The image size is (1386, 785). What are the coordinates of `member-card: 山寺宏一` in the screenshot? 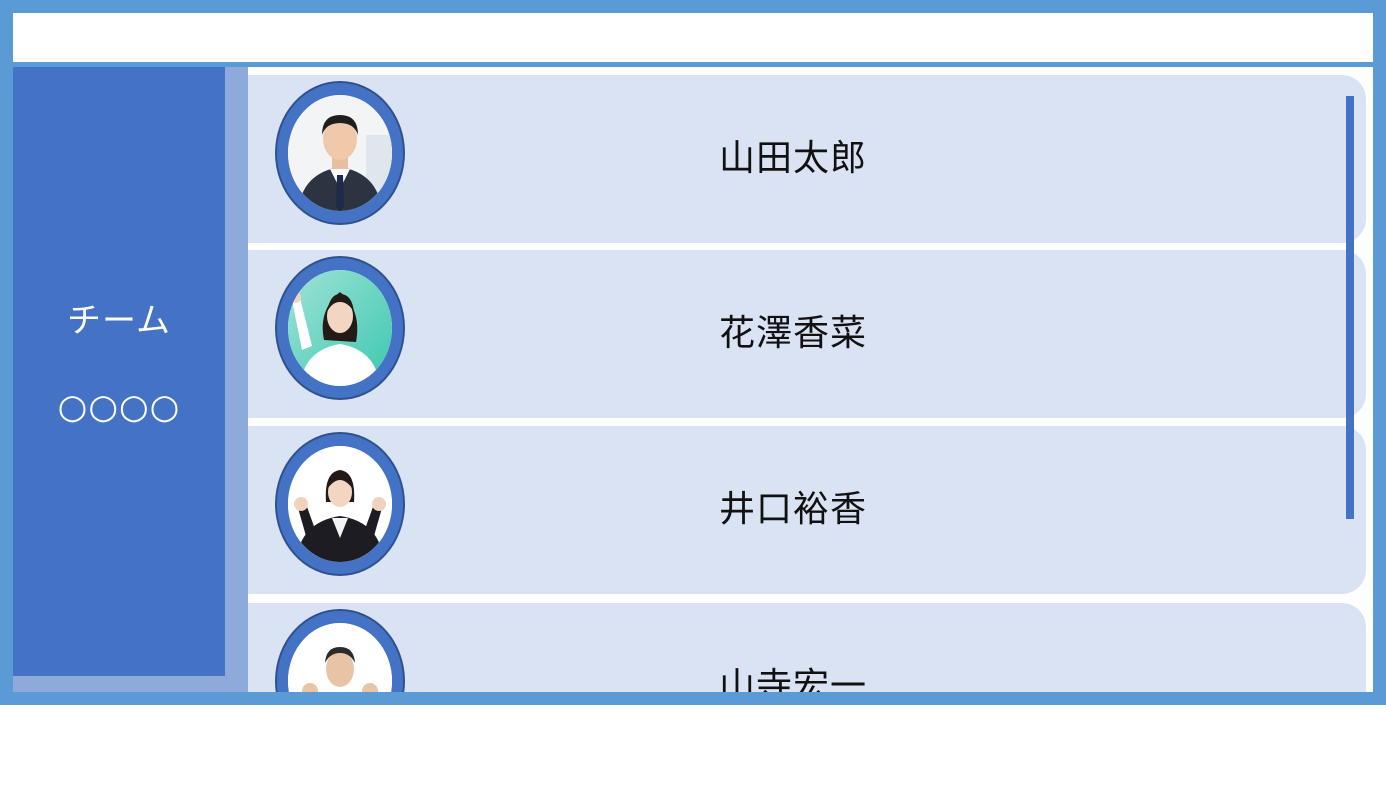 It's located at (807, 647).